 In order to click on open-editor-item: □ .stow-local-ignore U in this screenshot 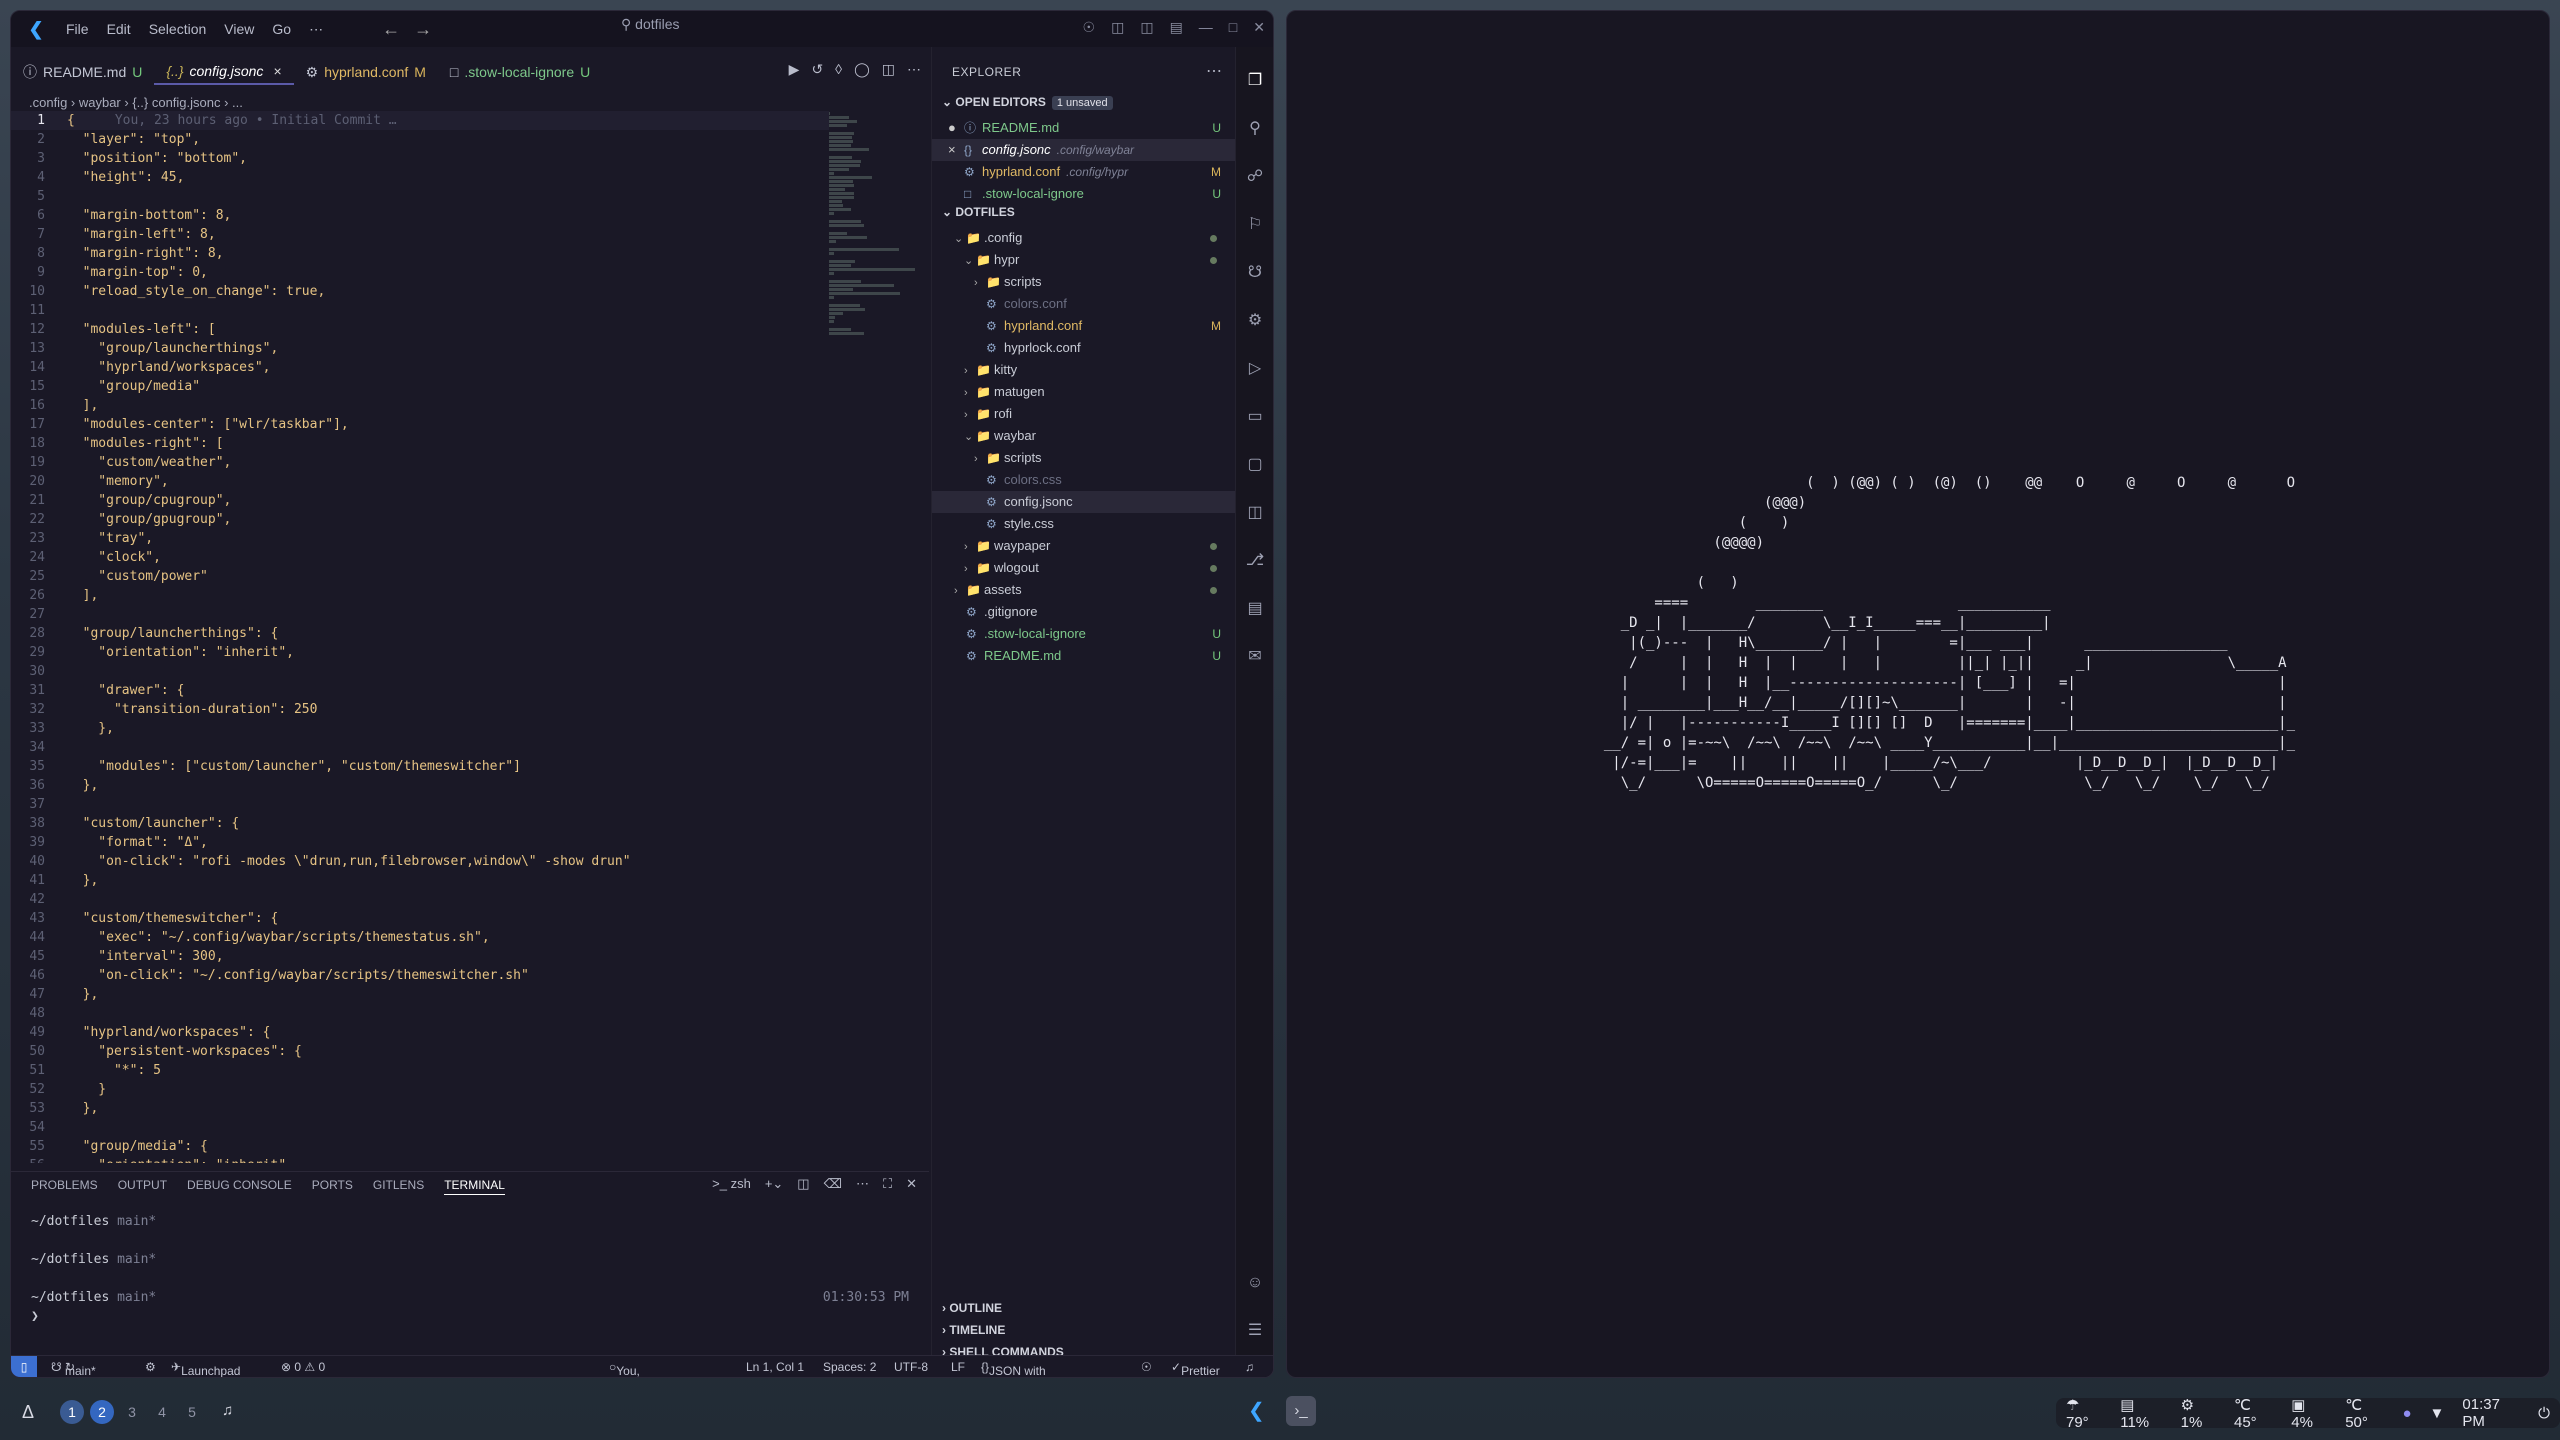, I will do `click(1084, 194)`.